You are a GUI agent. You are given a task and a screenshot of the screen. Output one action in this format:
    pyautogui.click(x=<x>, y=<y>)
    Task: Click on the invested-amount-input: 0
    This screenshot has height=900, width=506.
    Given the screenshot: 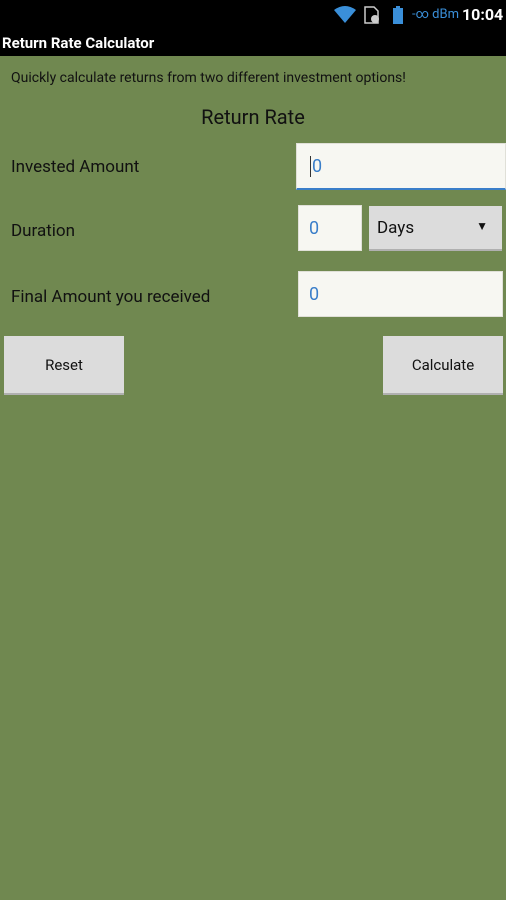 What is the action you would take?
    pyautogui.click(x=401, y=166)
    